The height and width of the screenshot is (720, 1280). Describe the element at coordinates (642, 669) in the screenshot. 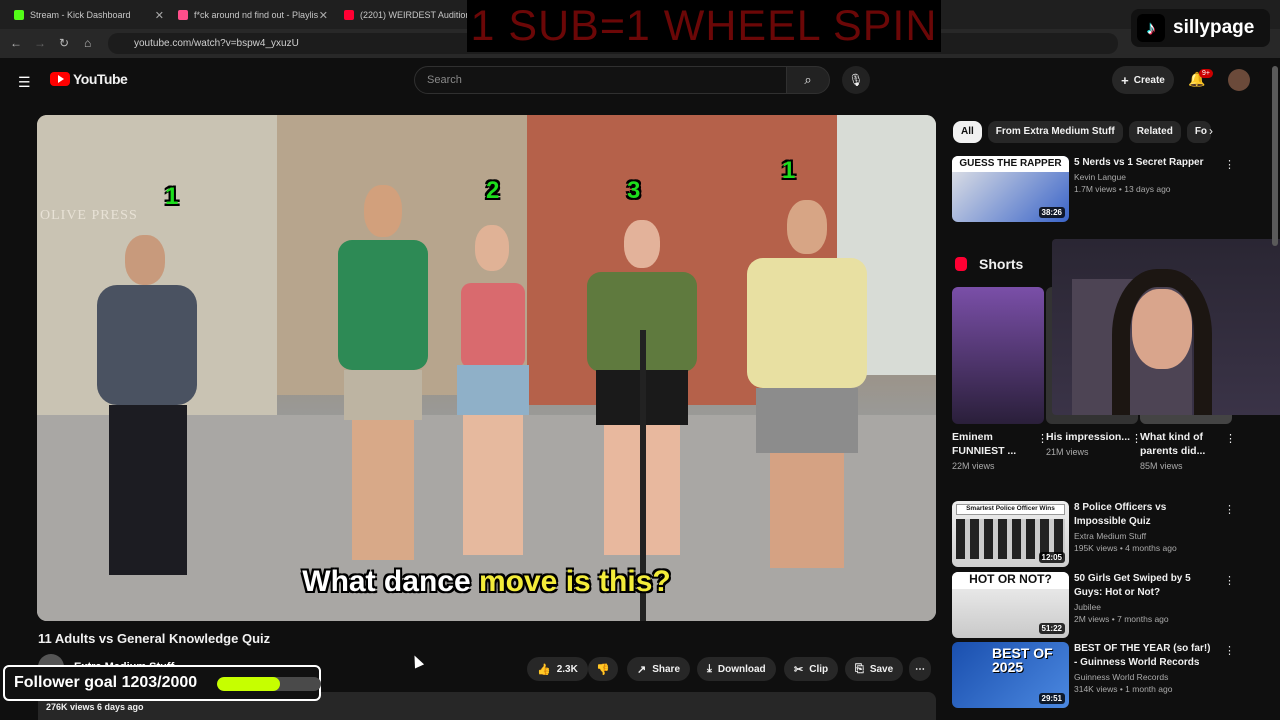

I see `share-icon: ↗` at that location.